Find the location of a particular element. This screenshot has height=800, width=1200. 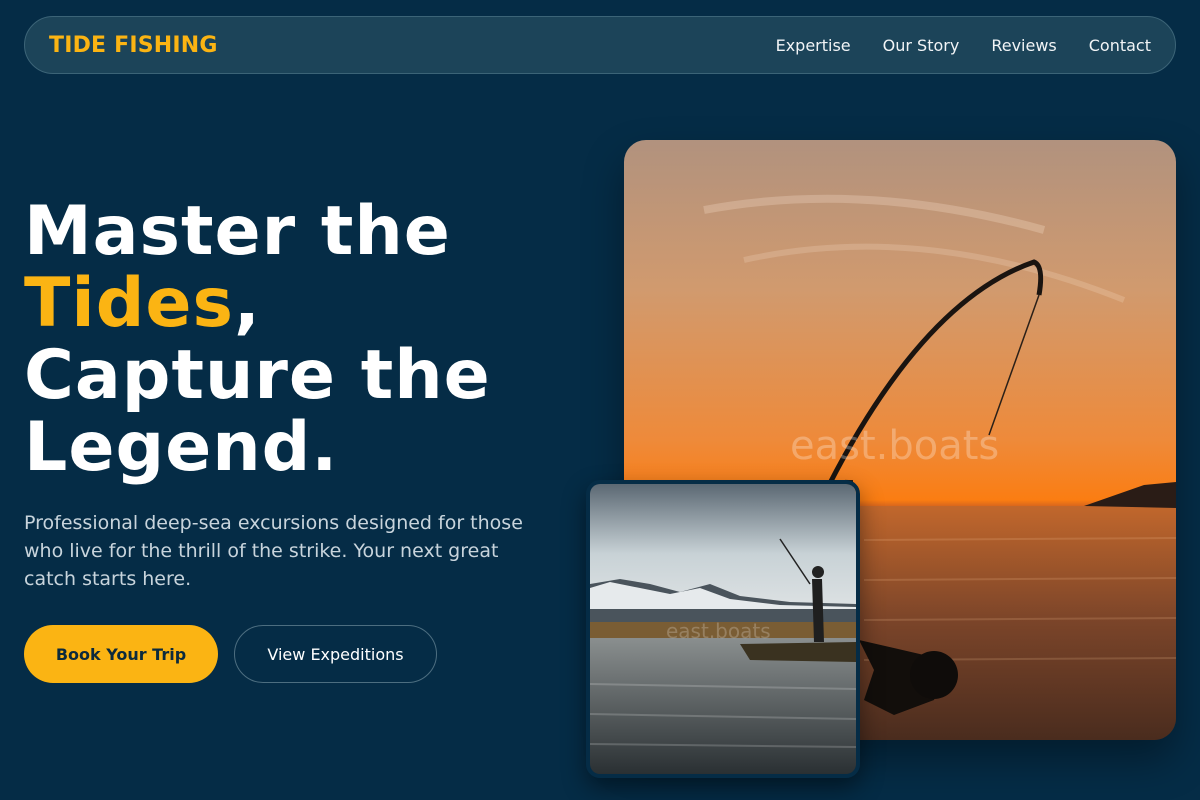

angler-lake-image is located at coordinates (723, 629).